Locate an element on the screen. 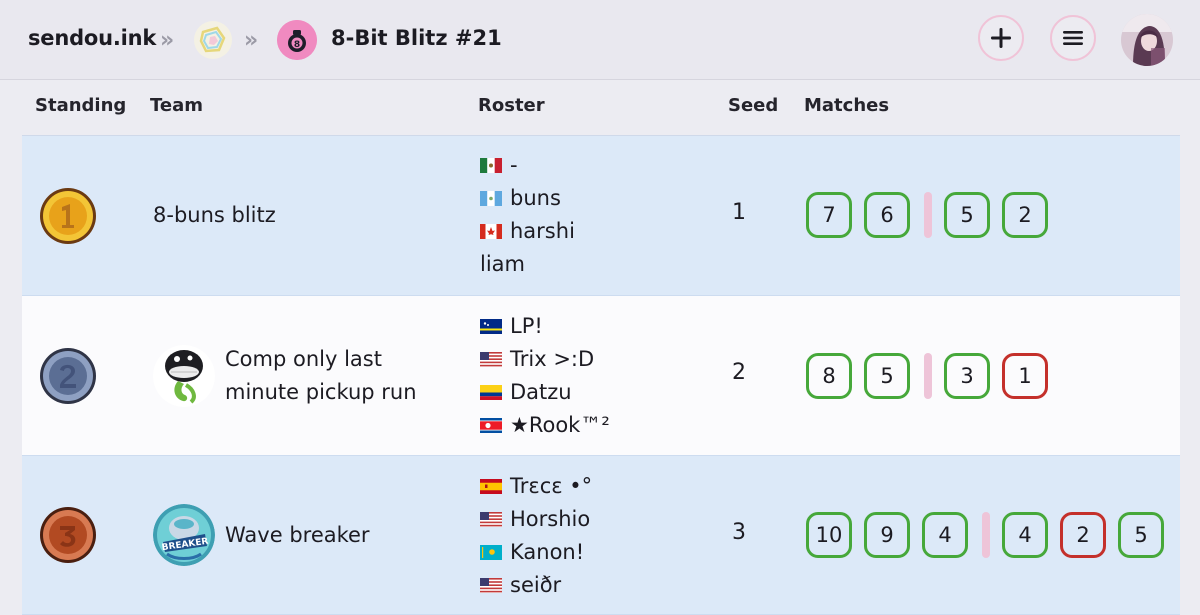 The image size is (1200, 615). column-header-seed: Seed is located at coordinates (753, 105).